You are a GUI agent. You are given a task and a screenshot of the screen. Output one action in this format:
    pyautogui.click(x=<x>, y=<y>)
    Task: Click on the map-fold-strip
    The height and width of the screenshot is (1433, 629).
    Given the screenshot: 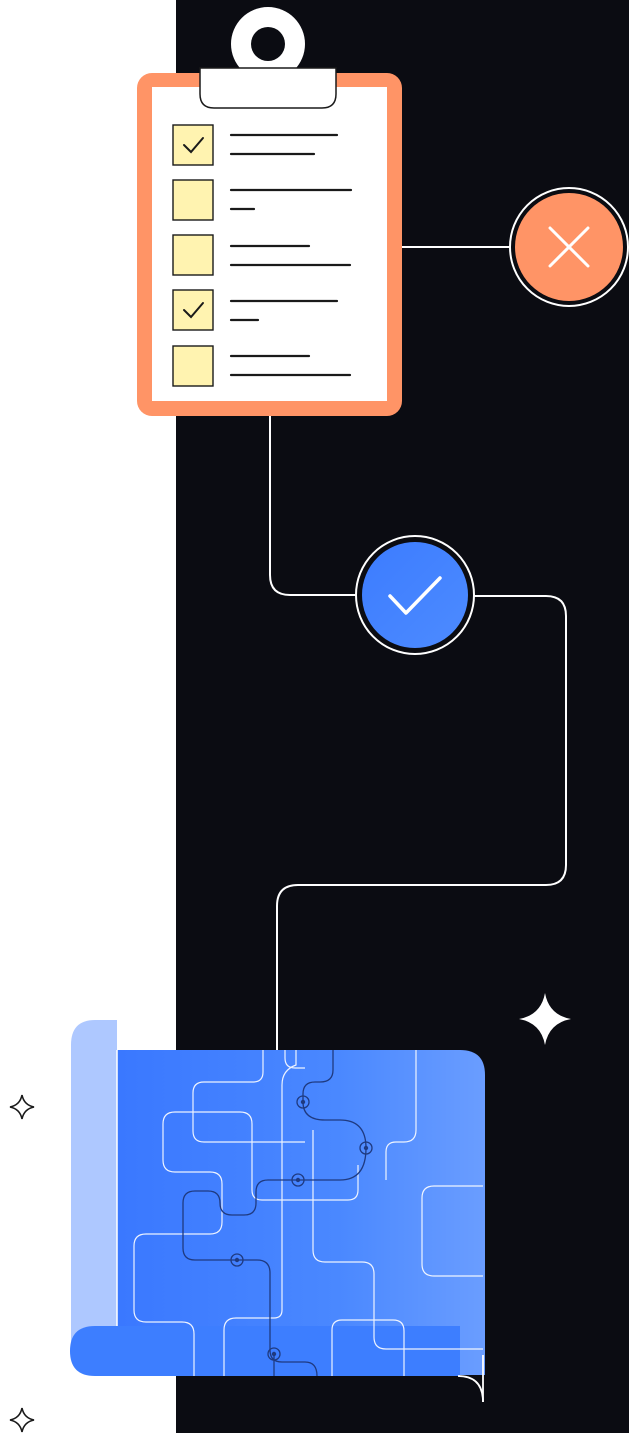 What is the action you would take?
    pyautogui.click(x=94, y=1185)
    